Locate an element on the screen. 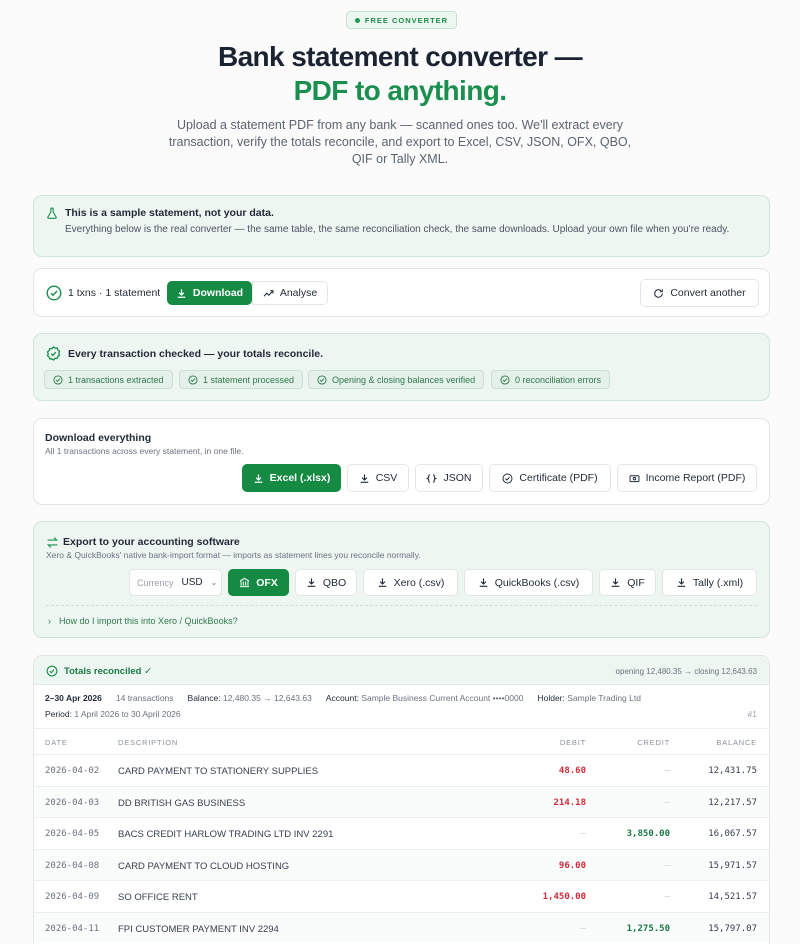 The width and height of the screenshot is (800, 944). analyse-button: Analyse is located at coordinates (290, 293).